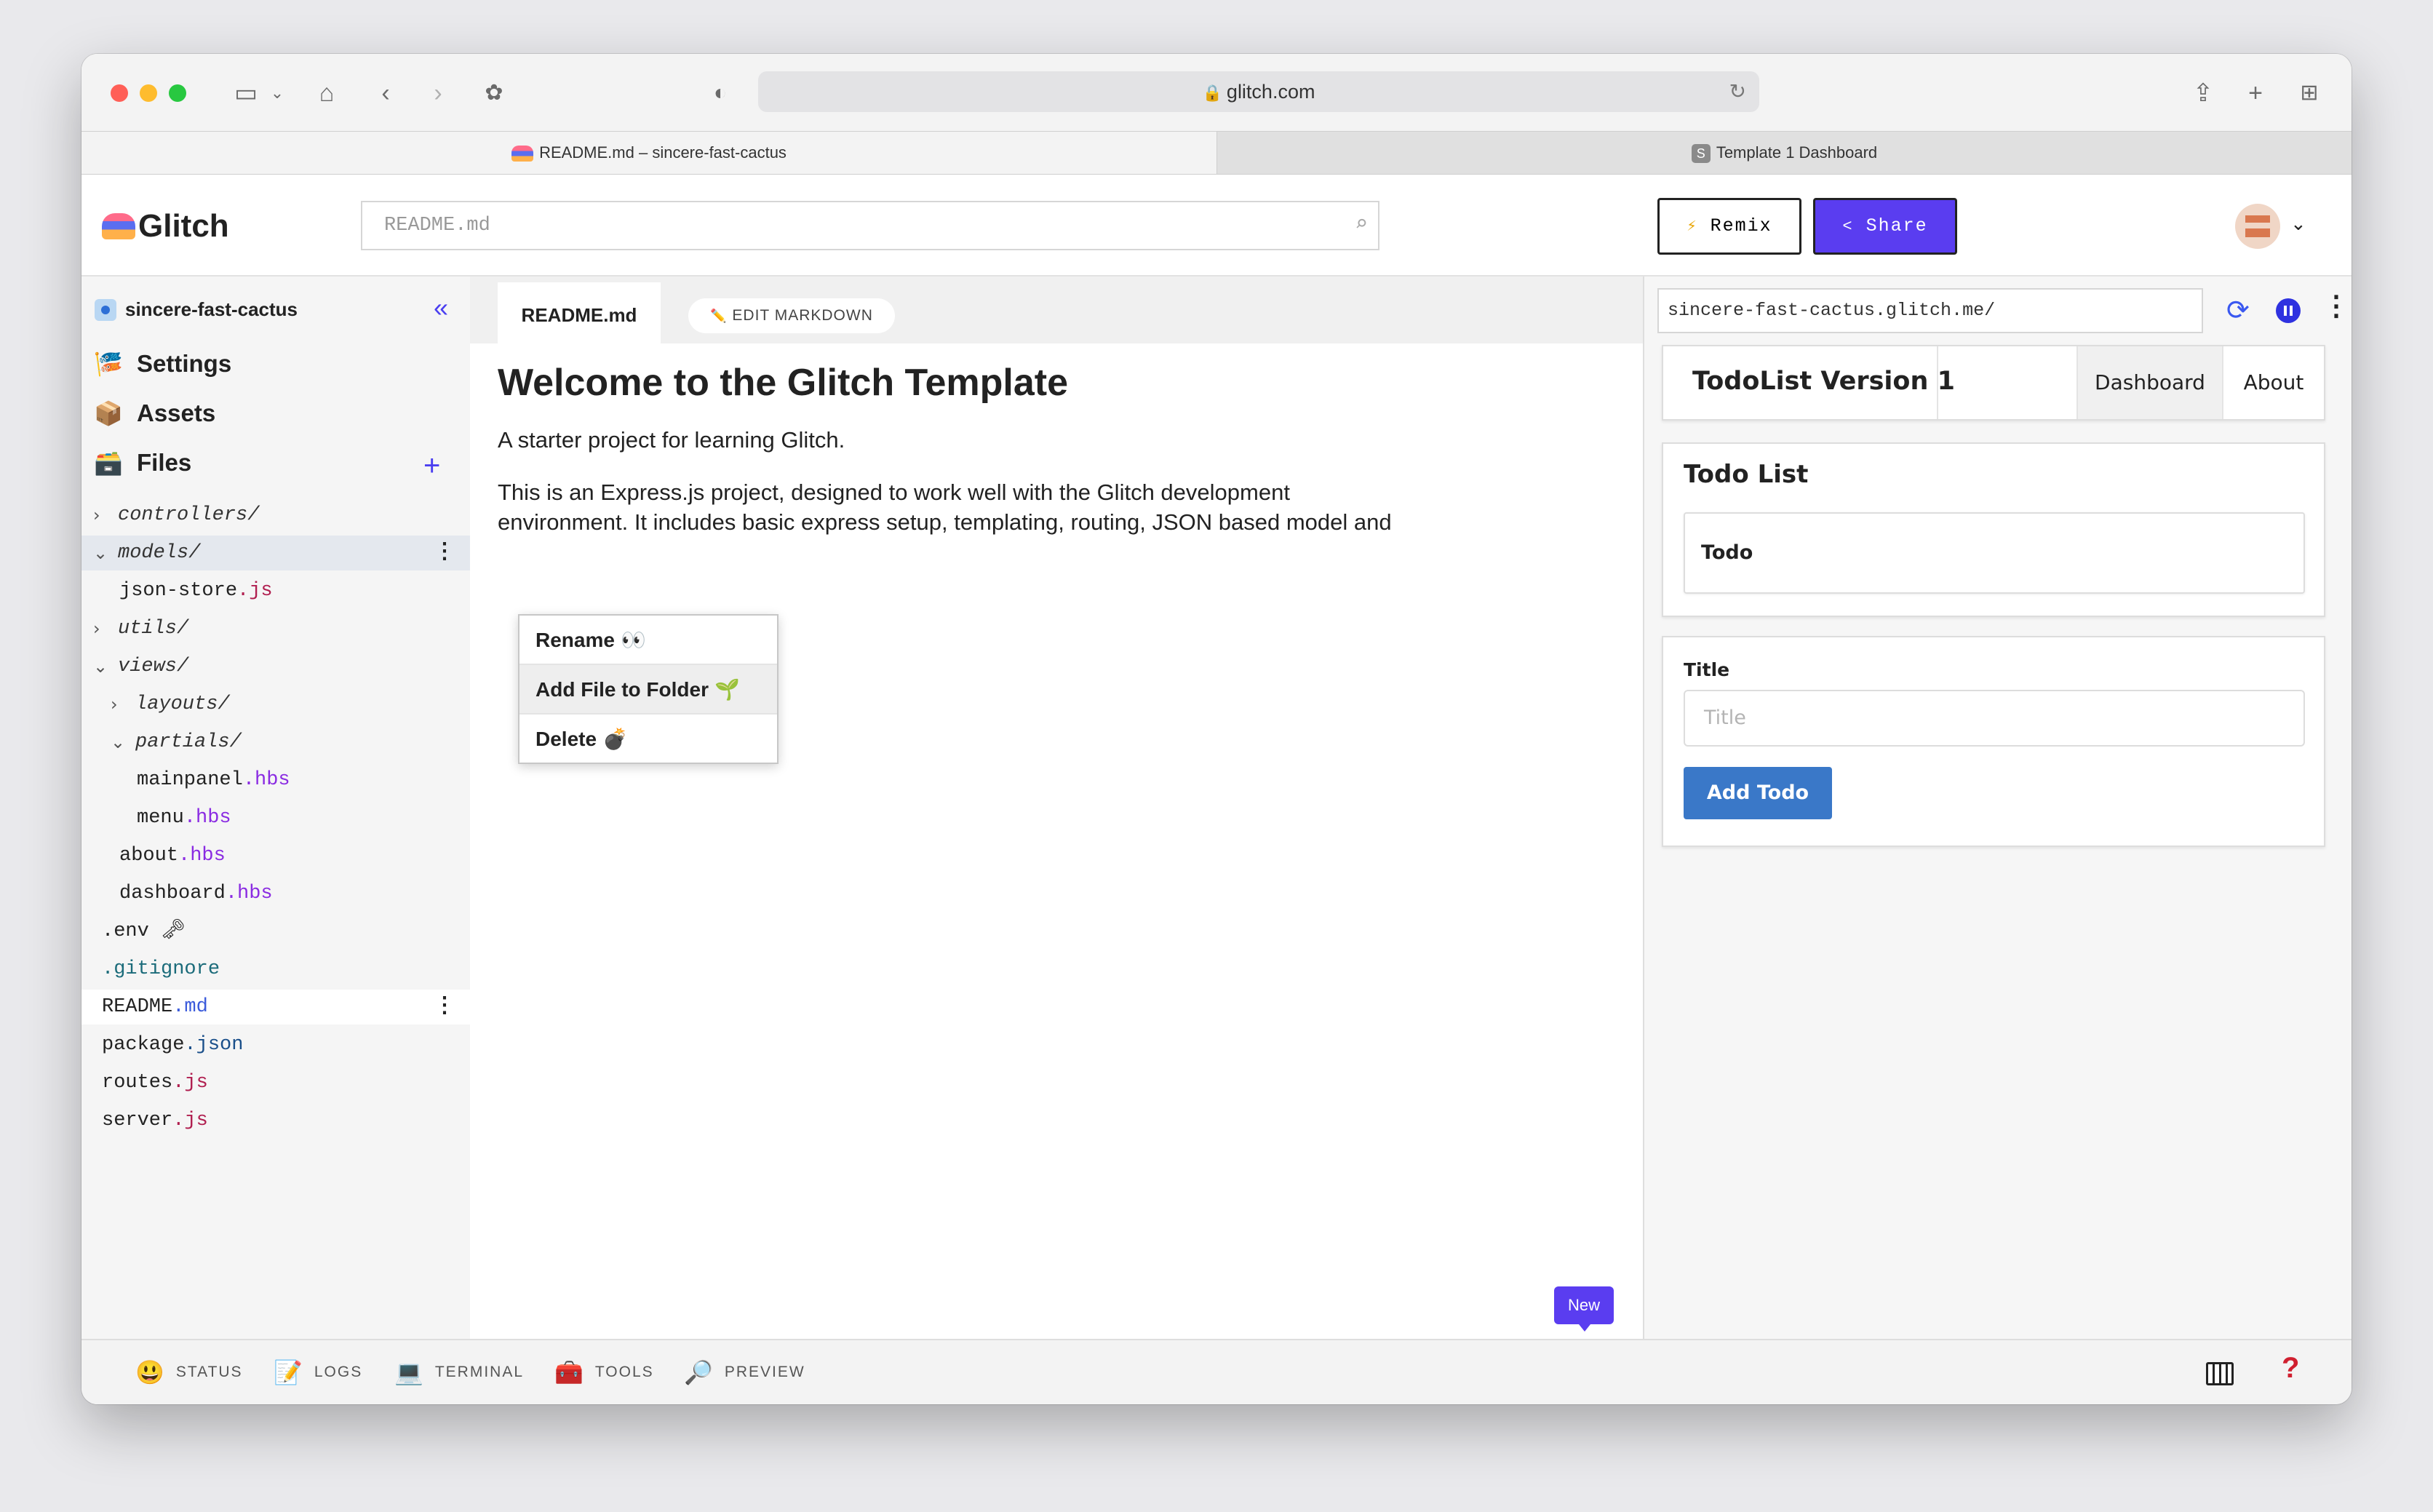 This screenshot has height=1512, width=2433. Describe the element at coordinates (720, 93) in the screenshot. I see `privacy-shield-icon: ◐` at that location.